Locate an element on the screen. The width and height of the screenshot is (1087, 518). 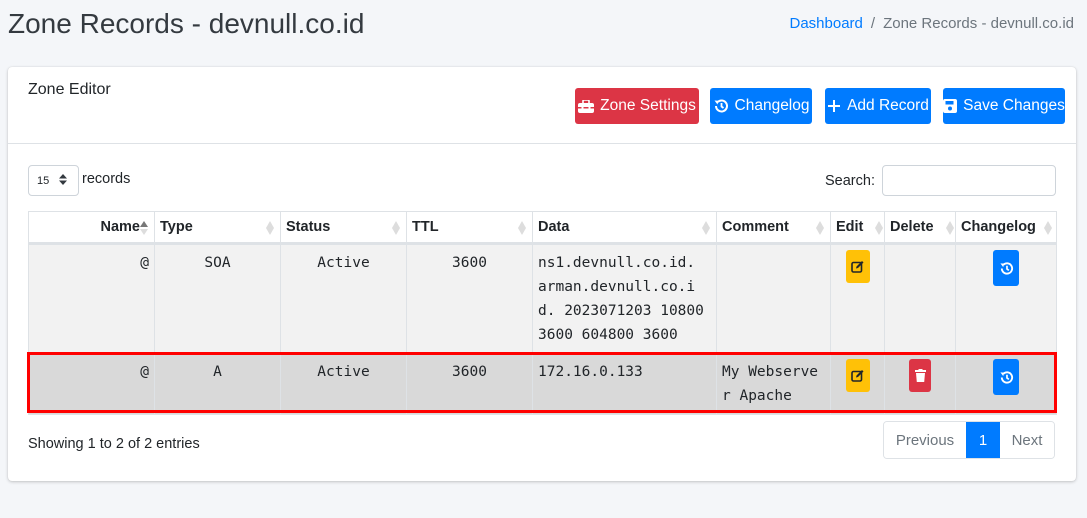
card-title: Zone Editor is located at coordinates (69, 89).